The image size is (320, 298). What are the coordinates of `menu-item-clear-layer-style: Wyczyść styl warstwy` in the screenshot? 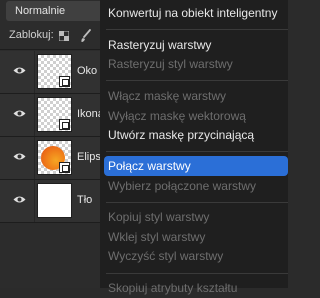 It's located at (196, 256).